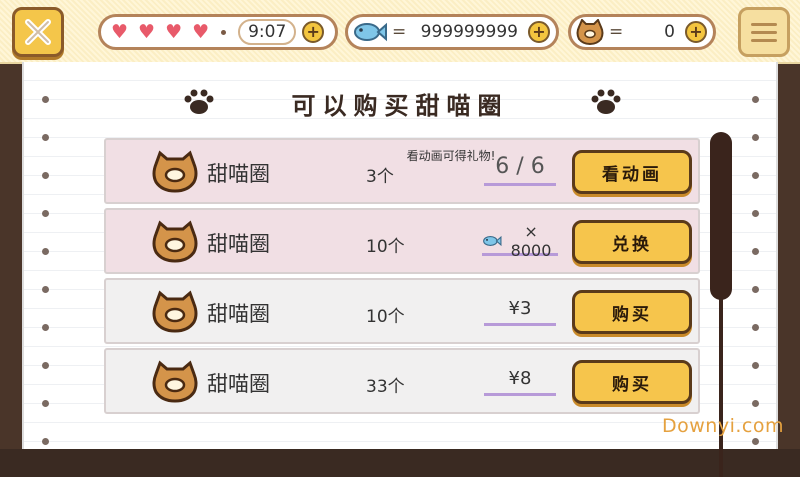 The image size is (800, 477). What do you see at coordinates (669, 32) in the screenshot?
I see `donut-amount: 0` at bounding box center [669, 32].